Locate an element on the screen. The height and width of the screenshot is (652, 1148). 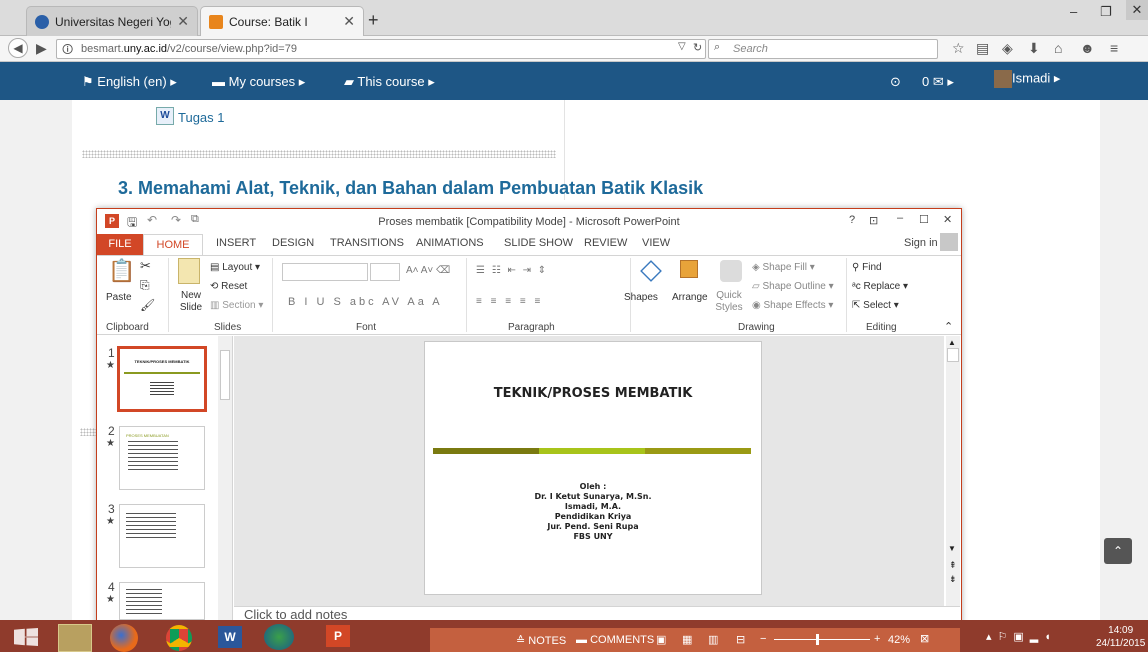
new-slide-button: New Slide is located at coordinates (191, 302).